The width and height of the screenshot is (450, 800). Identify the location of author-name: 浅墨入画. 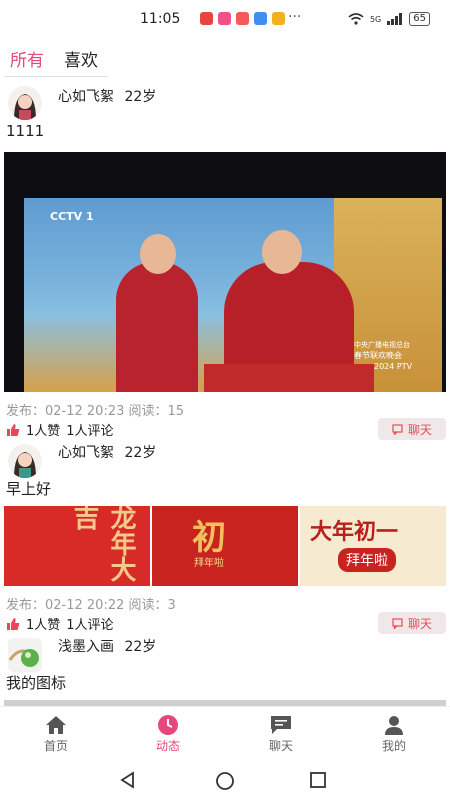
(86, 647).